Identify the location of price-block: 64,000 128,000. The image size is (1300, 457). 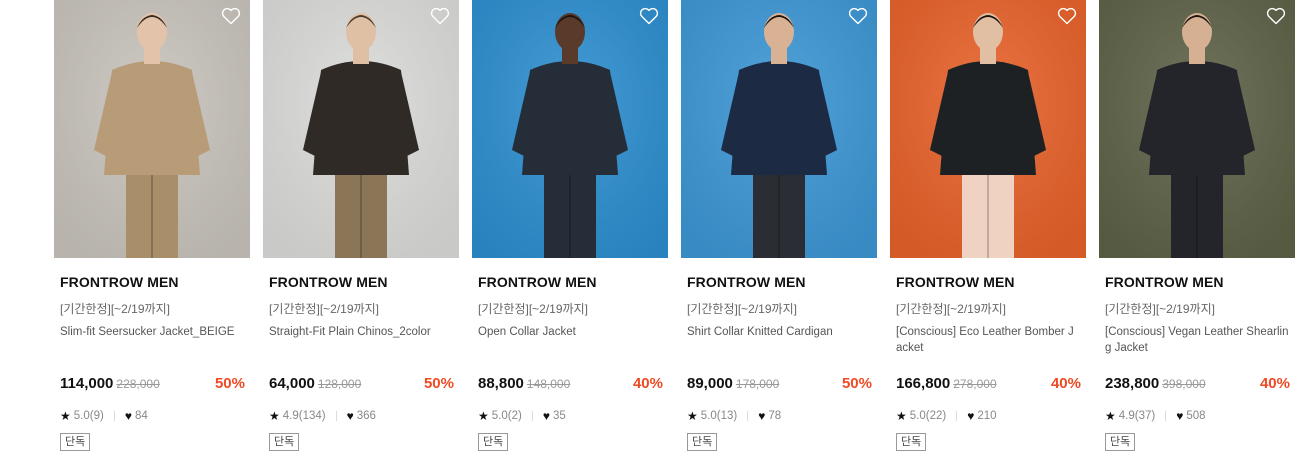
(315, 383).